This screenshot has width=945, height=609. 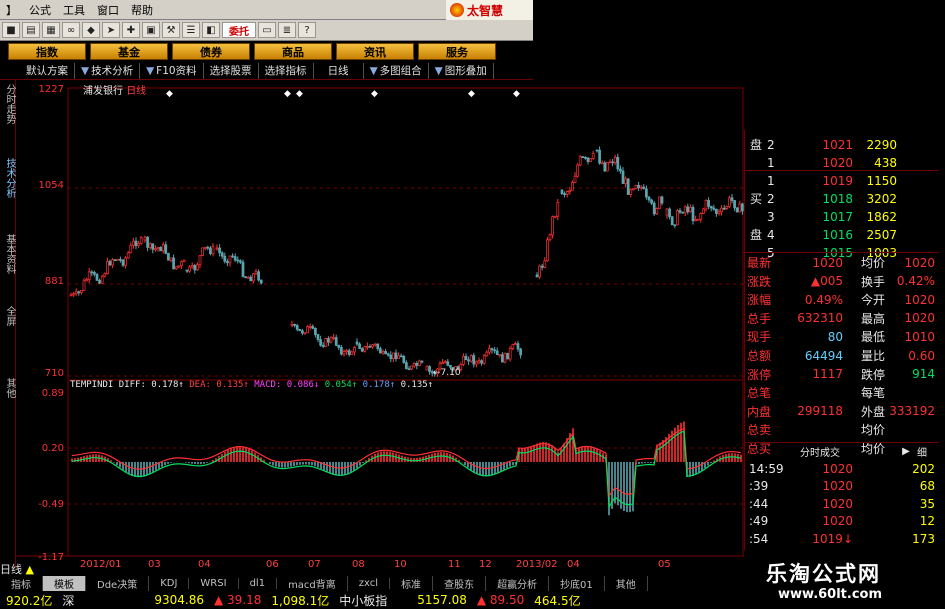 What do you see at coordinates (231, 70) in the screenshot?
I see `tab-select-stock: 选择股票` at bounding box center [231, 70].